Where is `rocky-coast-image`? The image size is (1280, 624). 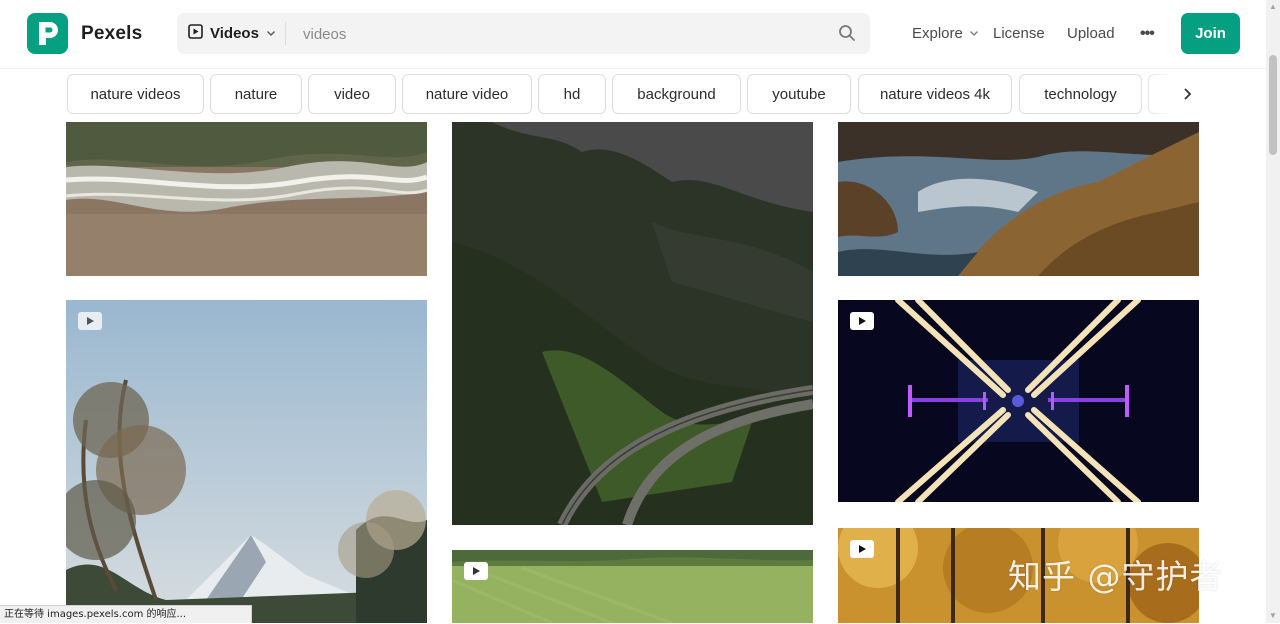
rocky-coast-image is located at coordinates (1018, 199).